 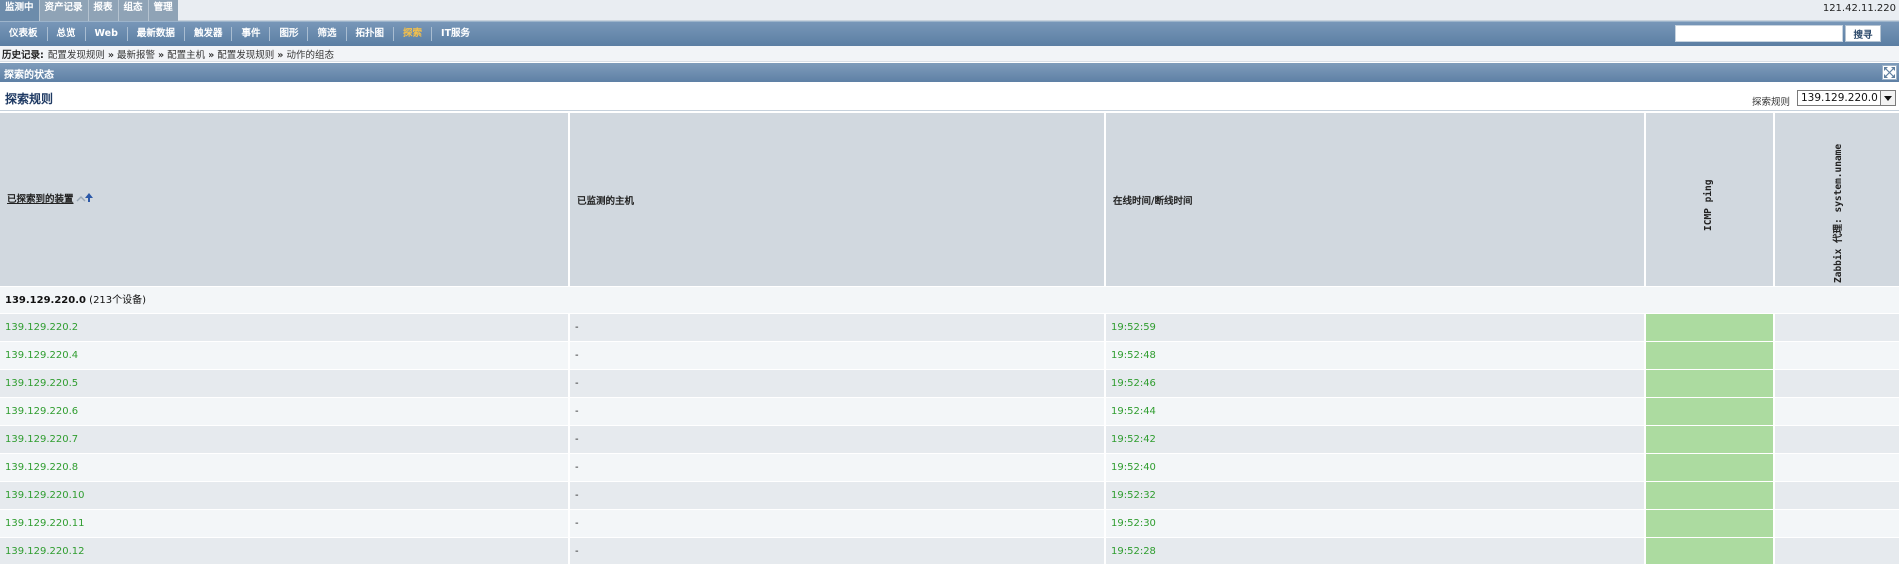 I want to click on fullscreen-icon, so click(x=1889, y=72).